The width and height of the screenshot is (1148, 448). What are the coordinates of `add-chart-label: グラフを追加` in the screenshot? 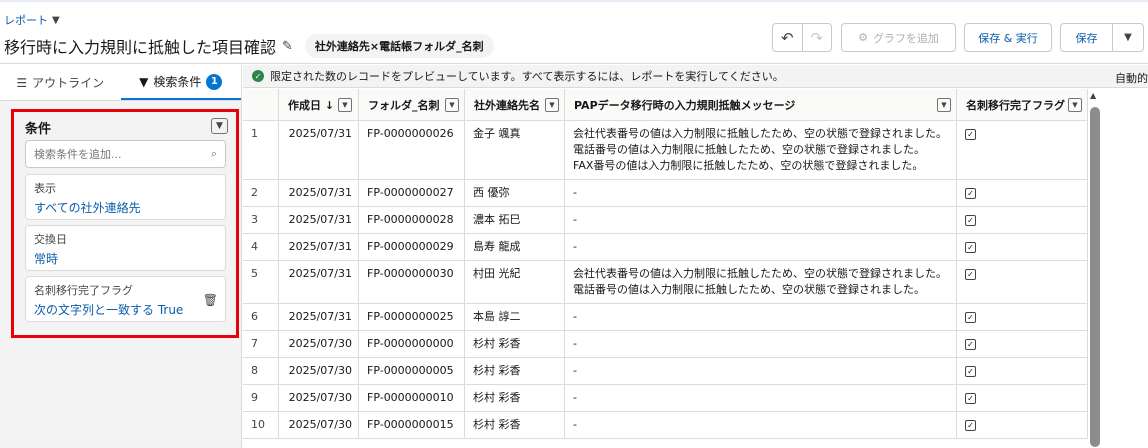 It's located at (905, 38).